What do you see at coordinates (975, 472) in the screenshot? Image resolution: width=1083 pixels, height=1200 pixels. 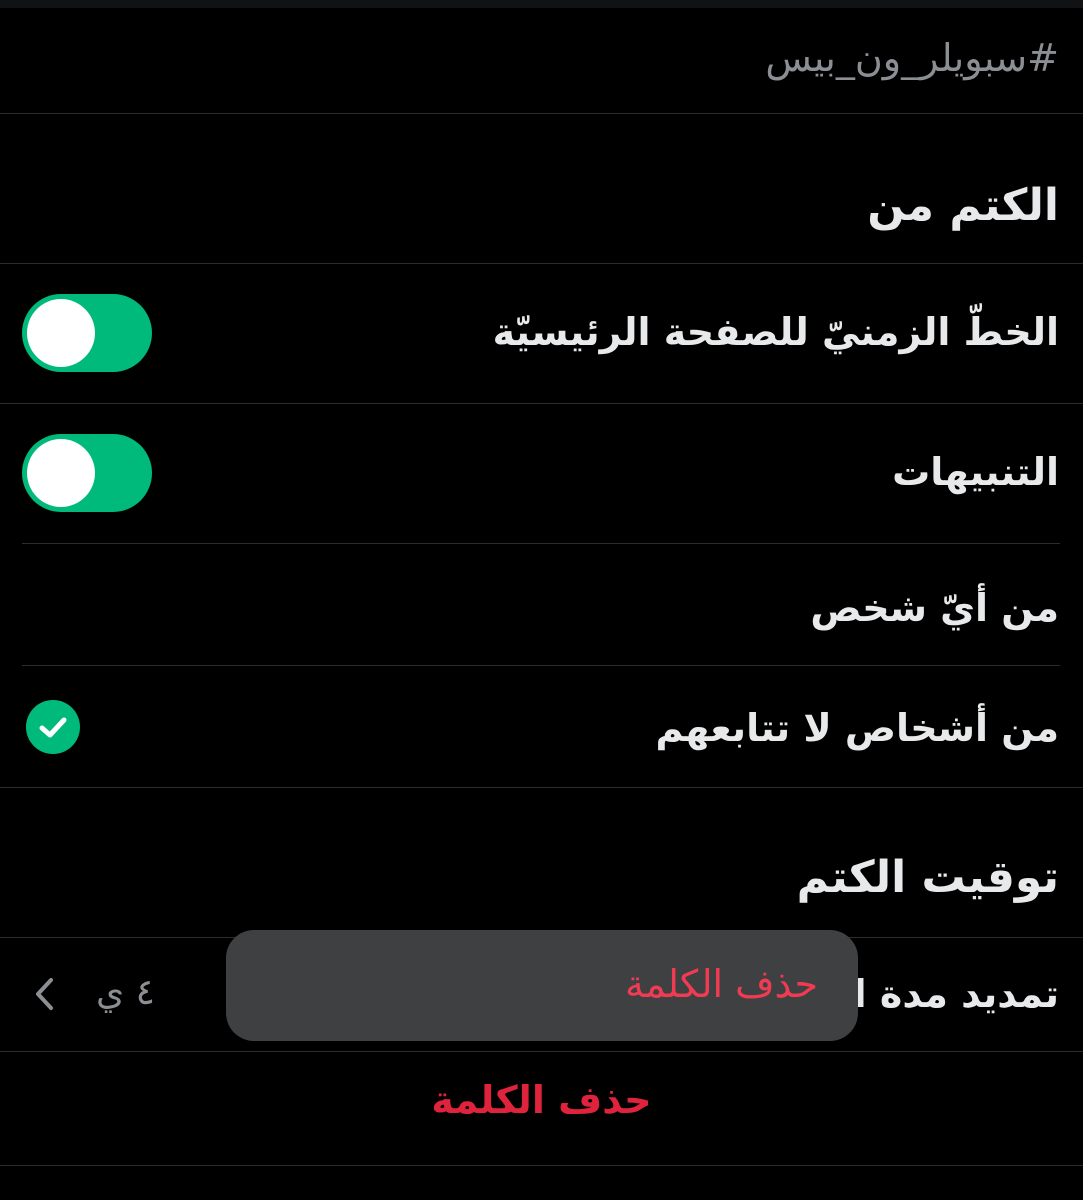 I see `notifications-label: التنبيهات` at bounding box center [975, 472].